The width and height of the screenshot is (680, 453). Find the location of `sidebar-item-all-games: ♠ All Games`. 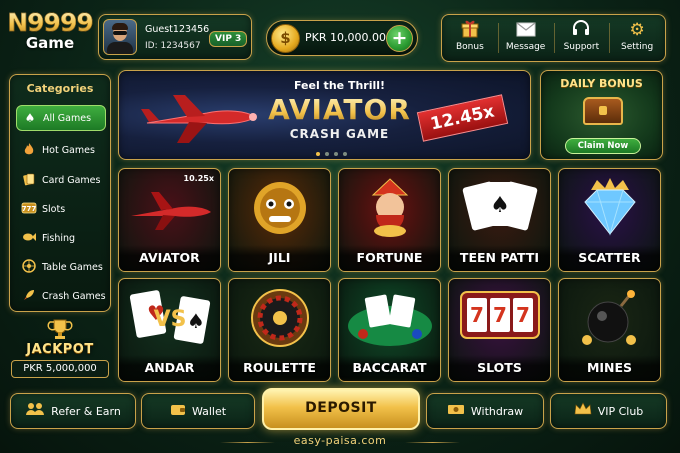

sidebar-item-all-games: ♠ All Games is located at coordinates (61, 118).